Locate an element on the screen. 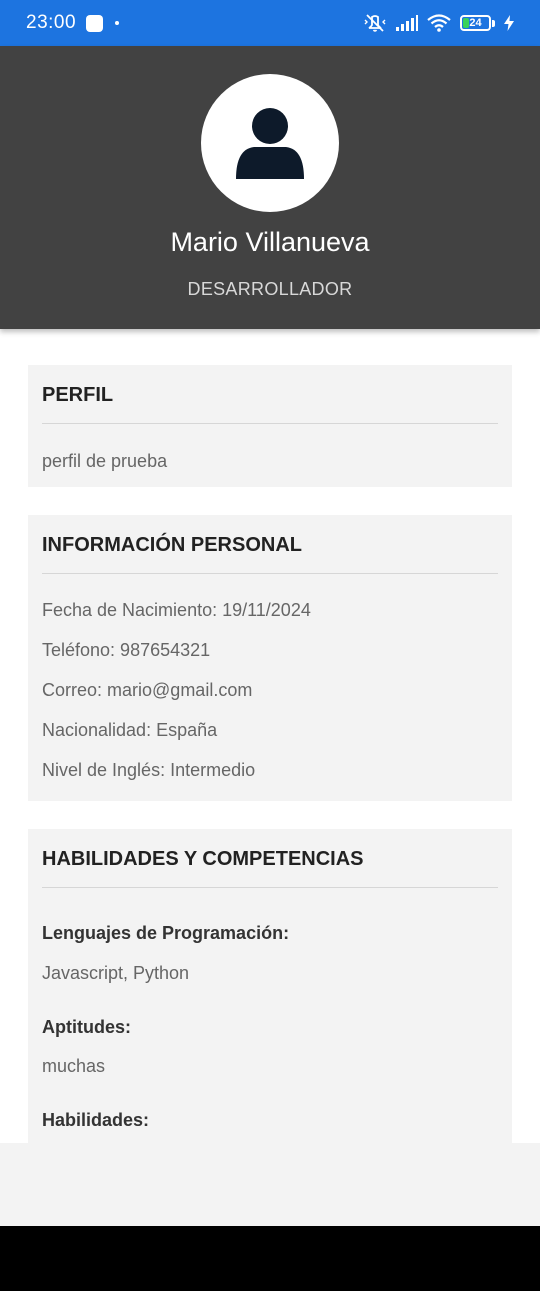 The image size is (540, 1291). notification-square-icon is located at coordinates (95, 23).